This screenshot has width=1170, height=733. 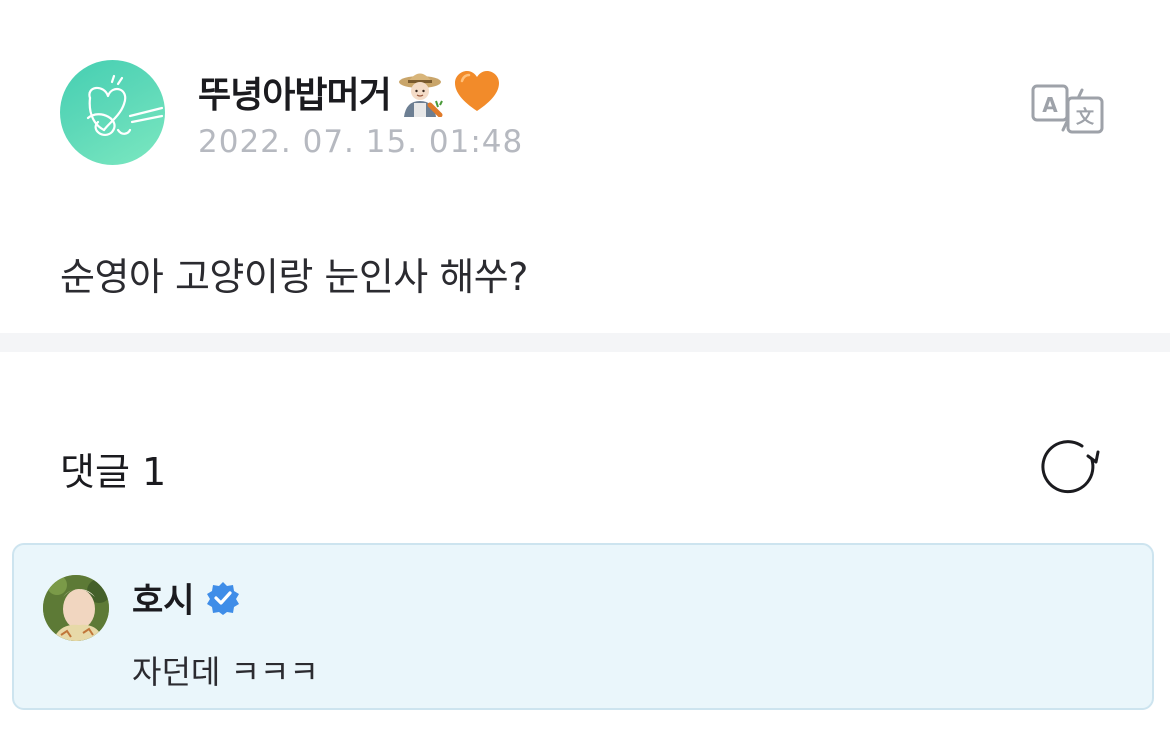 I want to click on refresh-button, so click(x=1069, y=467).